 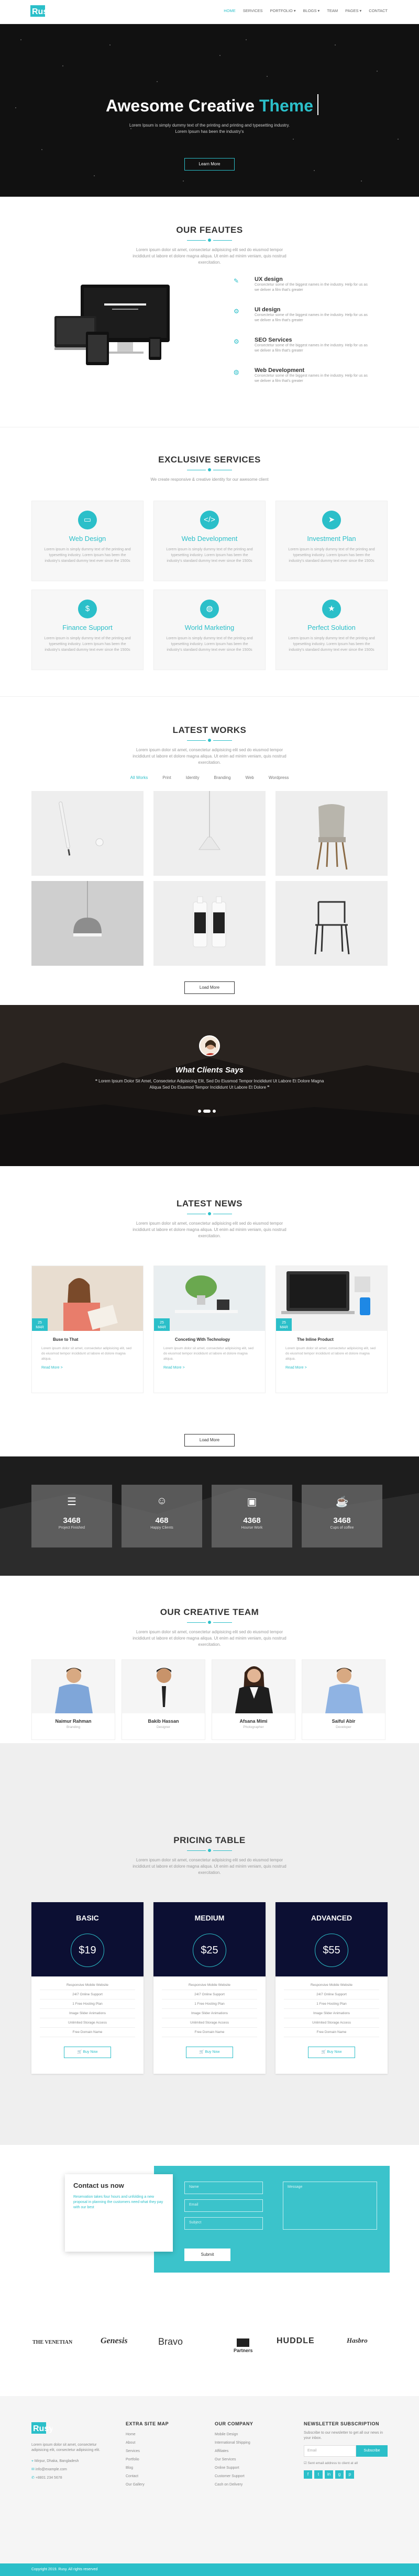 I want to click on filter-print: Print, so click(x=166, y=777).